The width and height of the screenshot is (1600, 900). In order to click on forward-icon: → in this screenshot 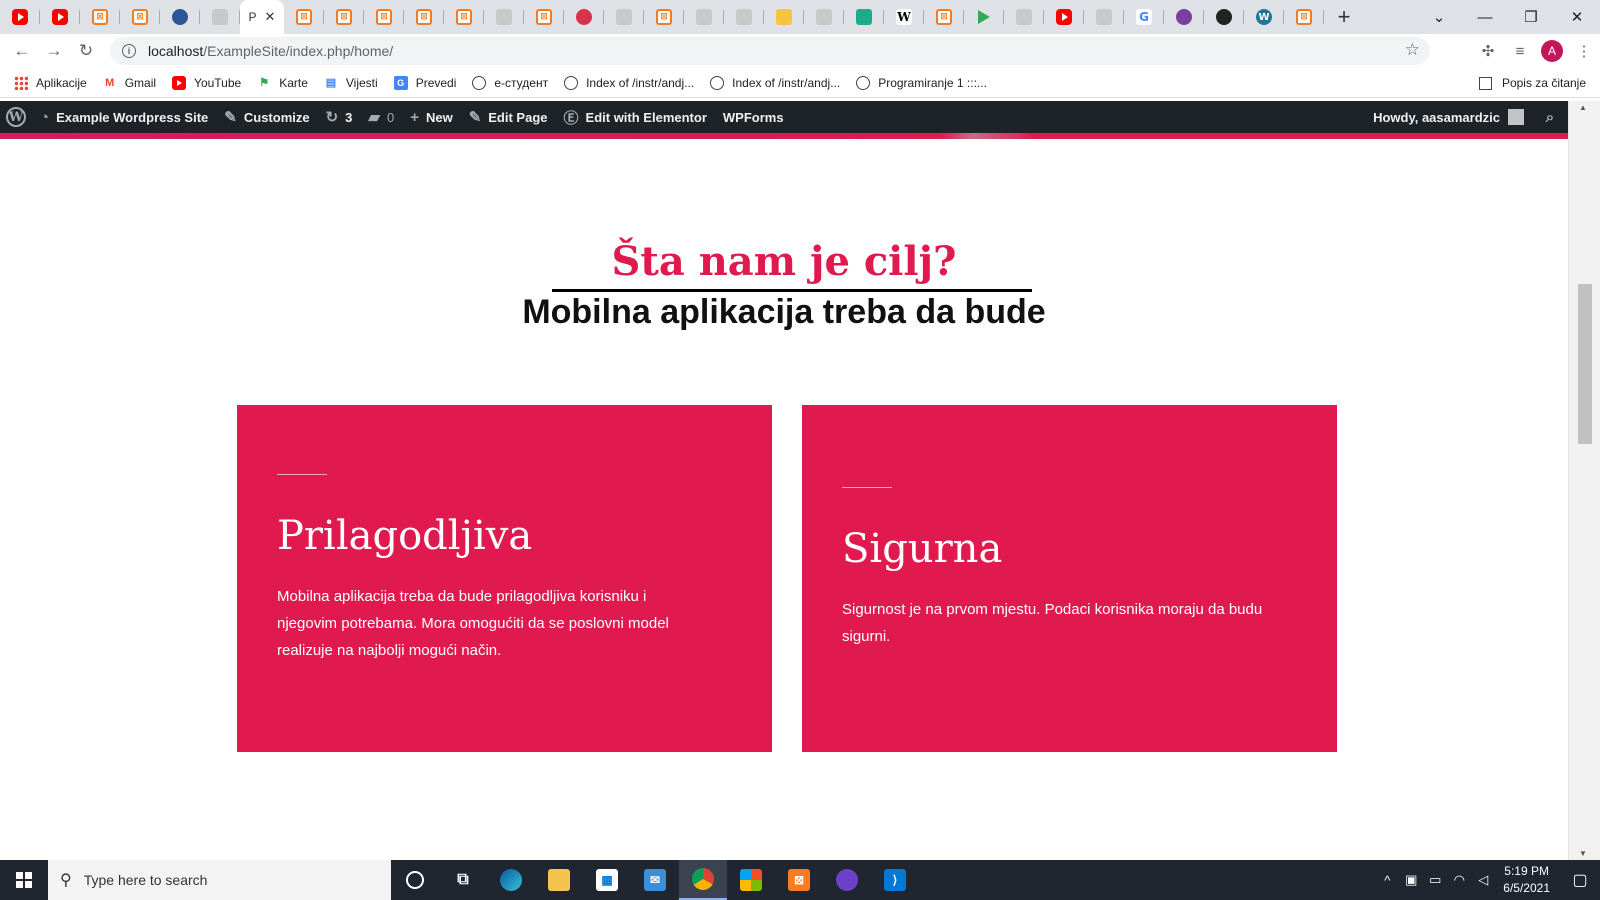, I will do `click(54, 51)`.